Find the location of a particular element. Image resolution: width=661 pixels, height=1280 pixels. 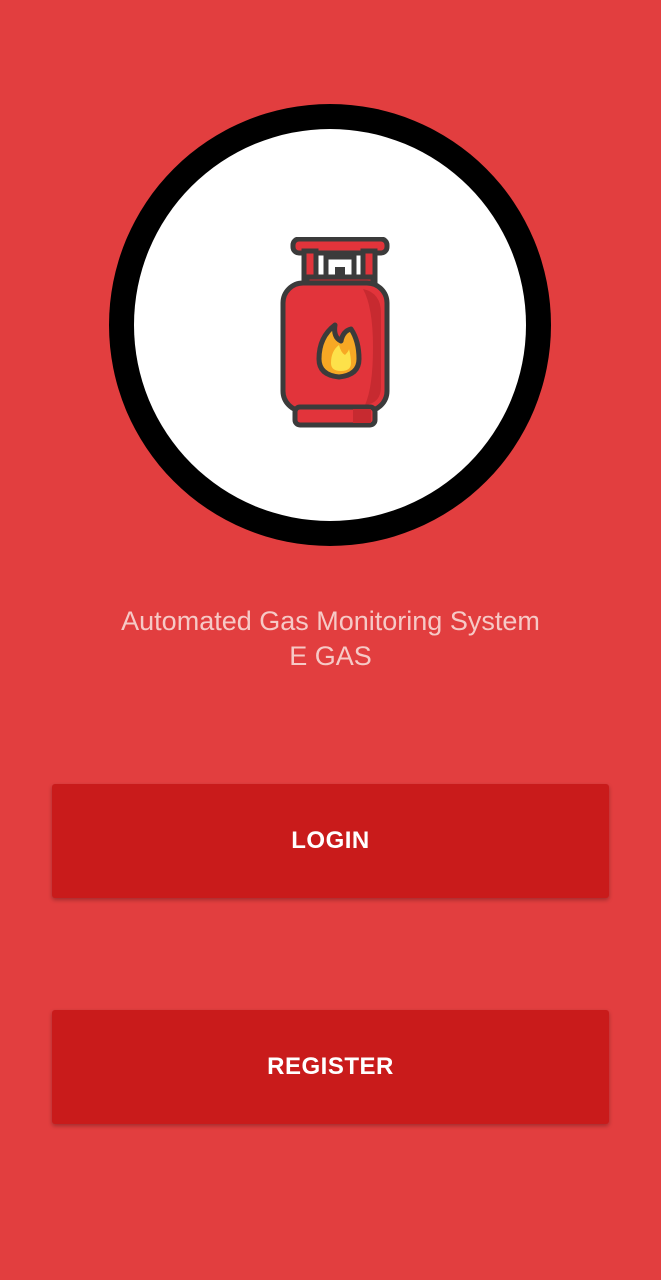

tagline-title: Automated Gas Monitoring System is located at coordinates (330, 621).